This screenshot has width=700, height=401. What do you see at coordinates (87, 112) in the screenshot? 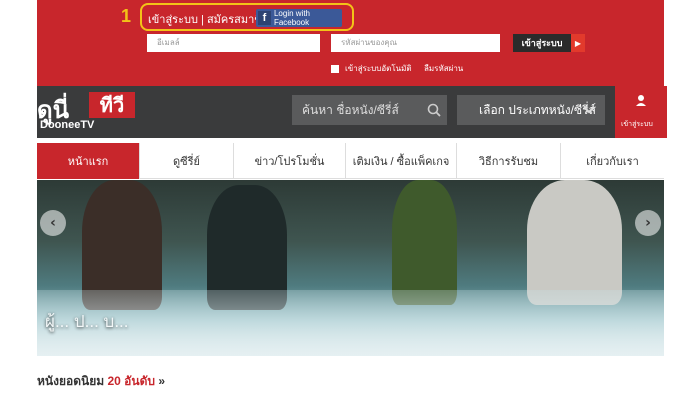
I see `site-logo: ดูนี่ ทีวี DooneeTV` at bounding box center [87, 112].